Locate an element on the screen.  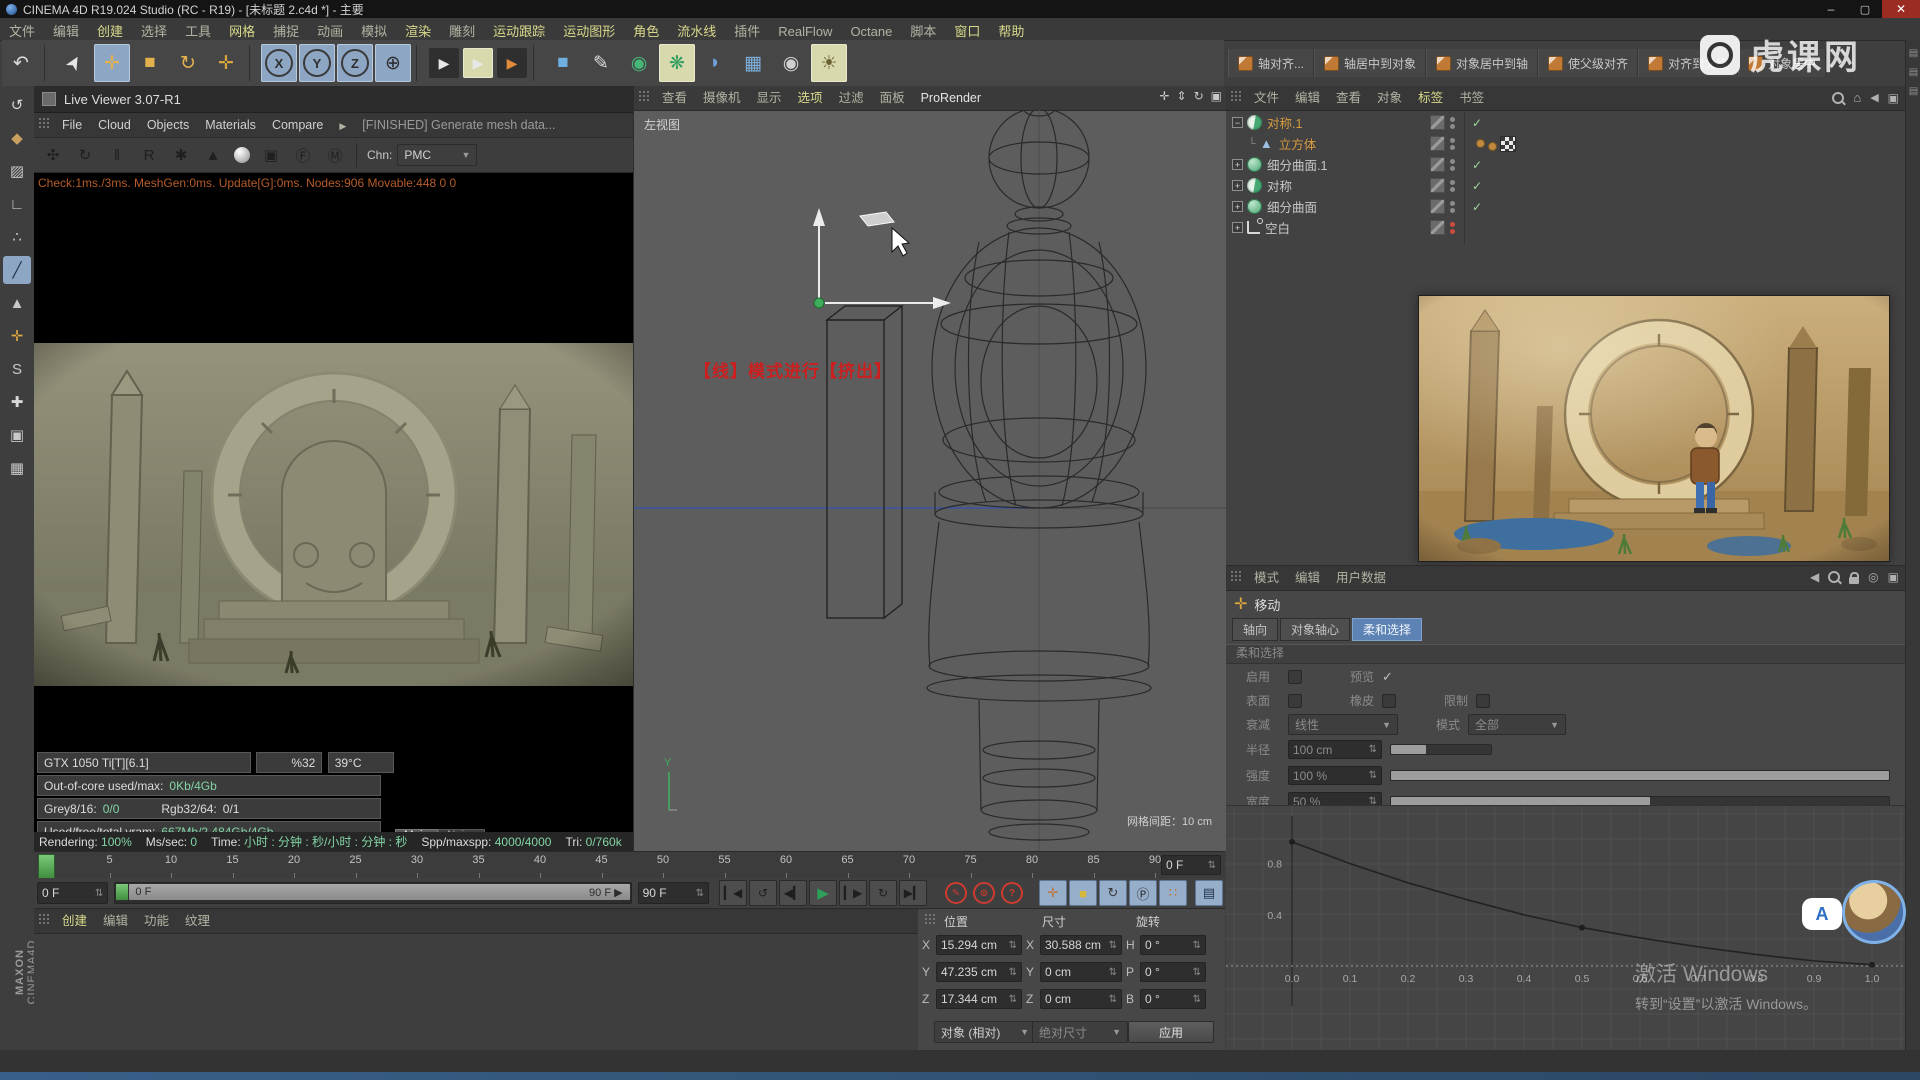
lv-menu-materials: Materials is located at coordinates (230, 125).